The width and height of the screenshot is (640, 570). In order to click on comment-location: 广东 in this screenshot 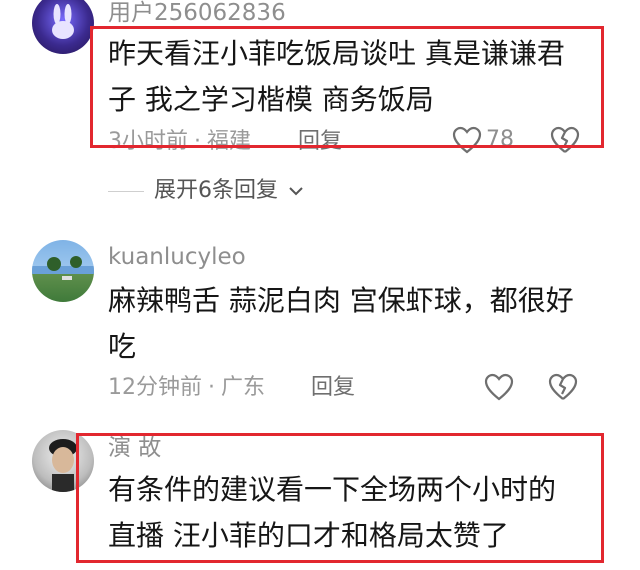, I will do `click(243, 387)`.